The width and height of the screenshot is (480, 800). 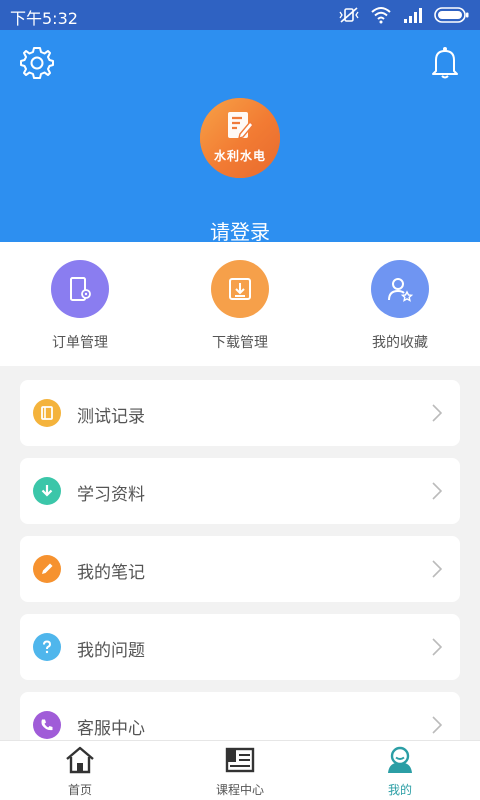 I want to click on menu-item-label: 我的笔记, so click(x=111, y=573).